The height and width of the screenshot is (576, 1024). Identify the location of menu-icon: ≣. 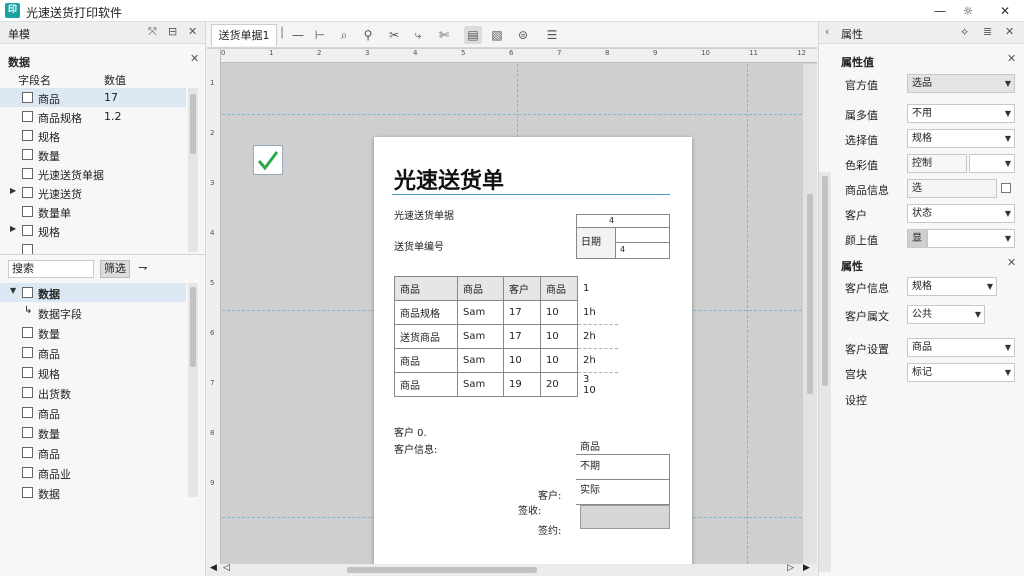
(987, 31).